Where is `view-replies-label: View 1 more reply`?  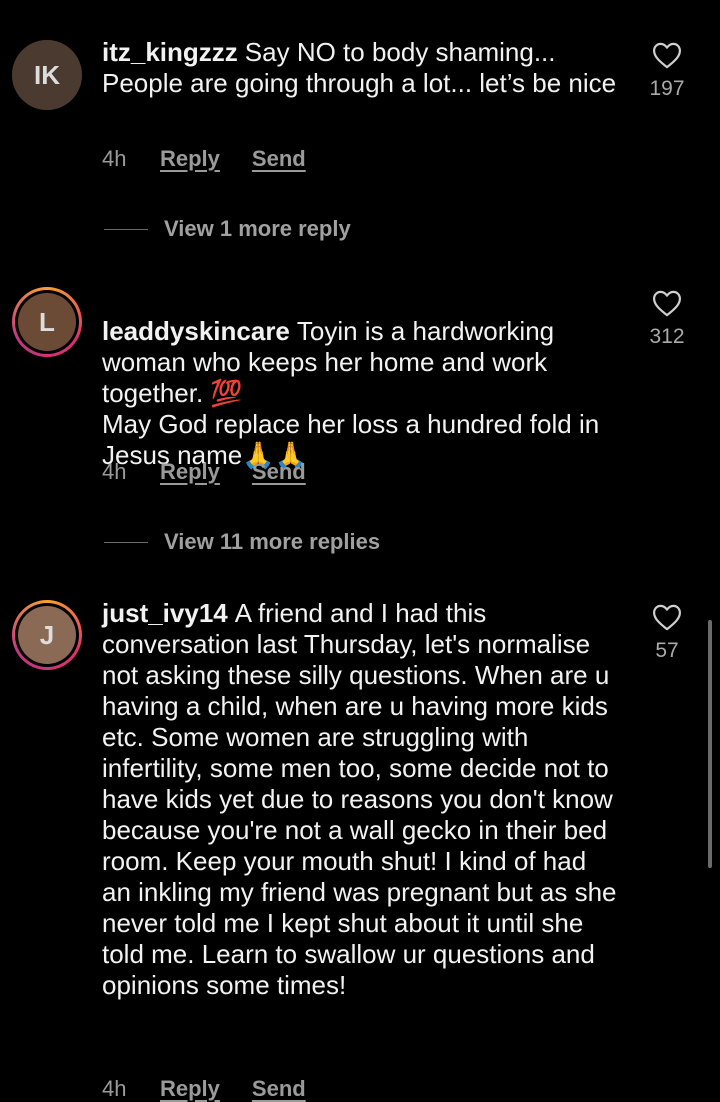
view-replies-label: View 1 more reply is located at coordinates (257, 228).